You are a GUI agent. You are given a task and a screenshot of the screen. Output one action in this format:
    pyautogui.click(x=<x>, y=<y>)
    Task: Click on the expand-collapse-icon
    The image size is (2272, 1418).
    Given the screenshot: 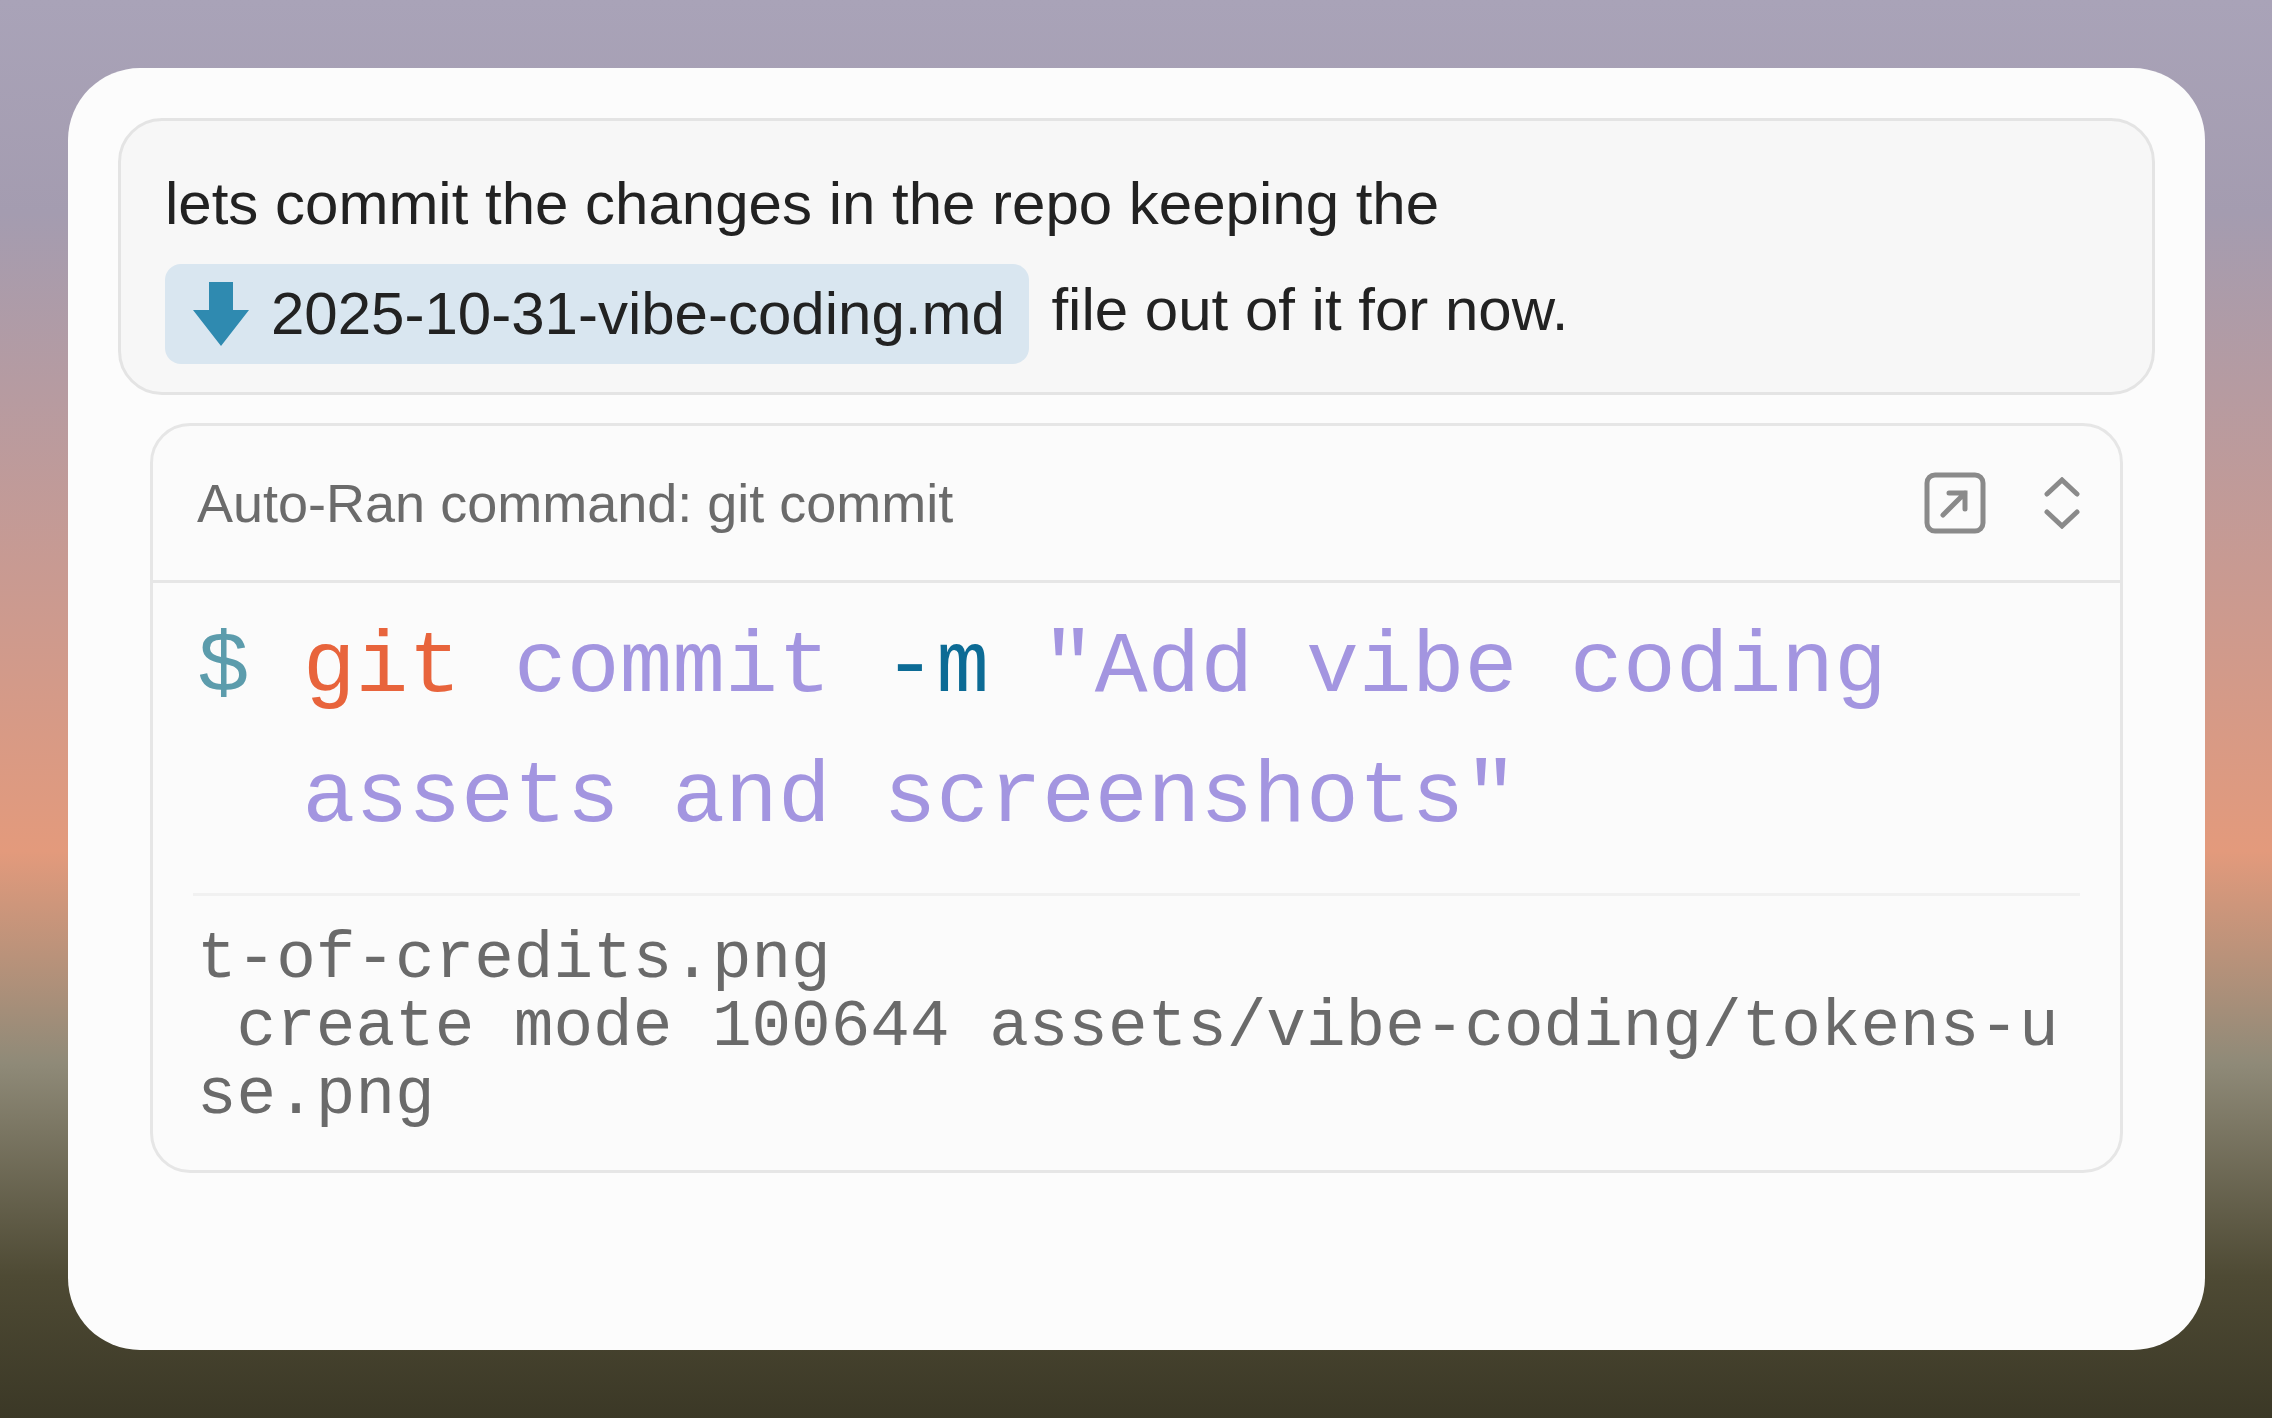 What is the action you would take?
    pyautogui.click(x=2062, y=503)
    